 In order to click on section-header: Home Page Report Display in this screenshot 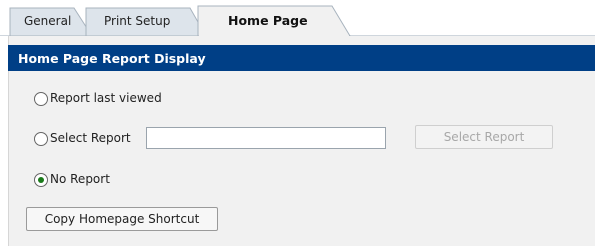, I will do `click(301, 58)`.